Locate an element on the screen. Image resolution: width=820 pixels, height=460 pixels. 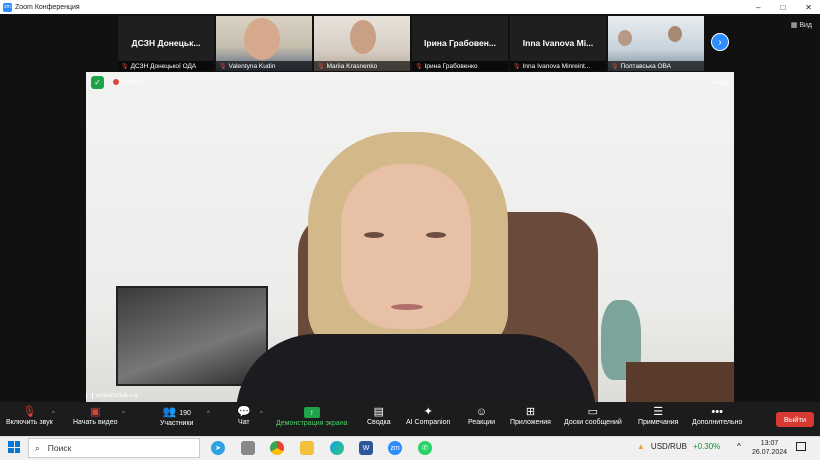
participant-caption: Mariia Krasnenko is located at coordinates (352, 66).